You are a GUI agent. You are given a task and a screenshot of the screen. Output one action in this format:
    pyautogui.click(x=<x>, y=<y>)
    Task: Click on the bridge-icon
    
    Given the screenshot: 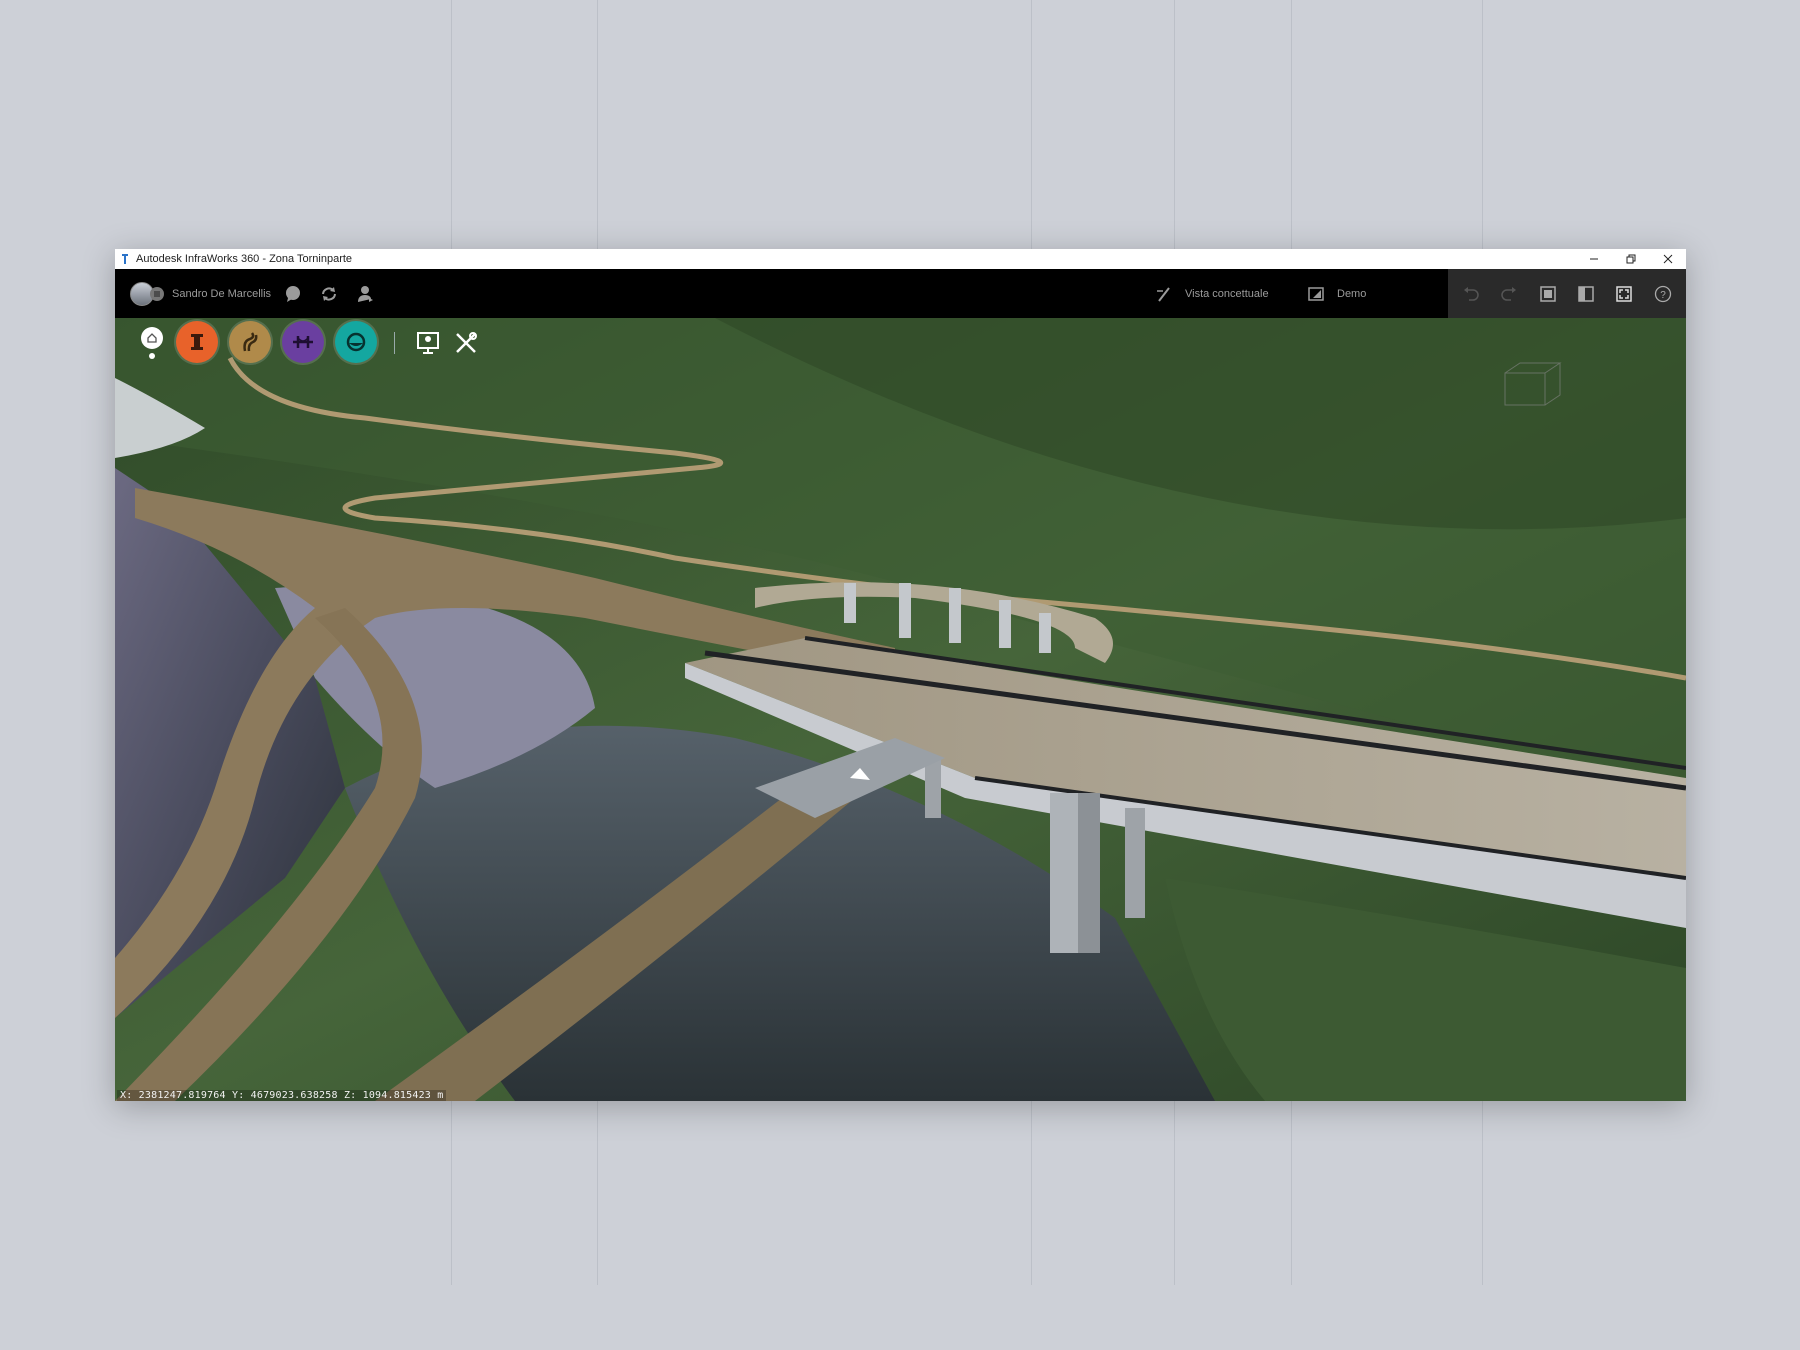 What is the action you would take?
    pyautogui.click(x=303, y=342)
    